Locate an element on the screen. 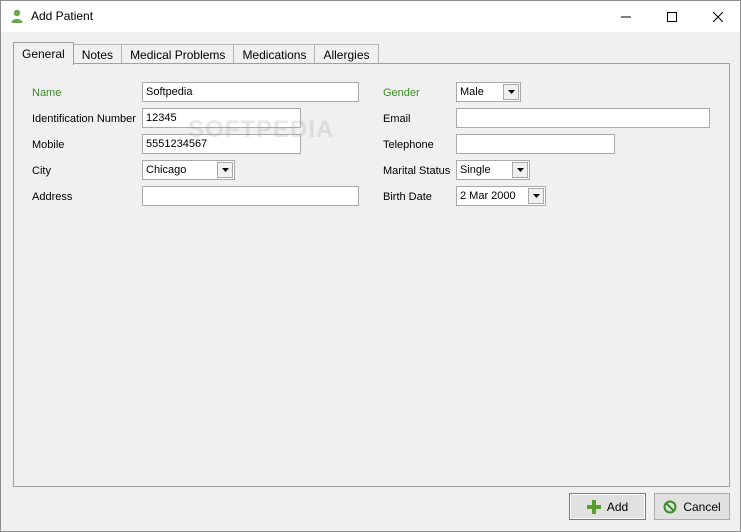 The height and width of the screenshot is (532, 741). city-label: City is located at coordinates (41, 171).